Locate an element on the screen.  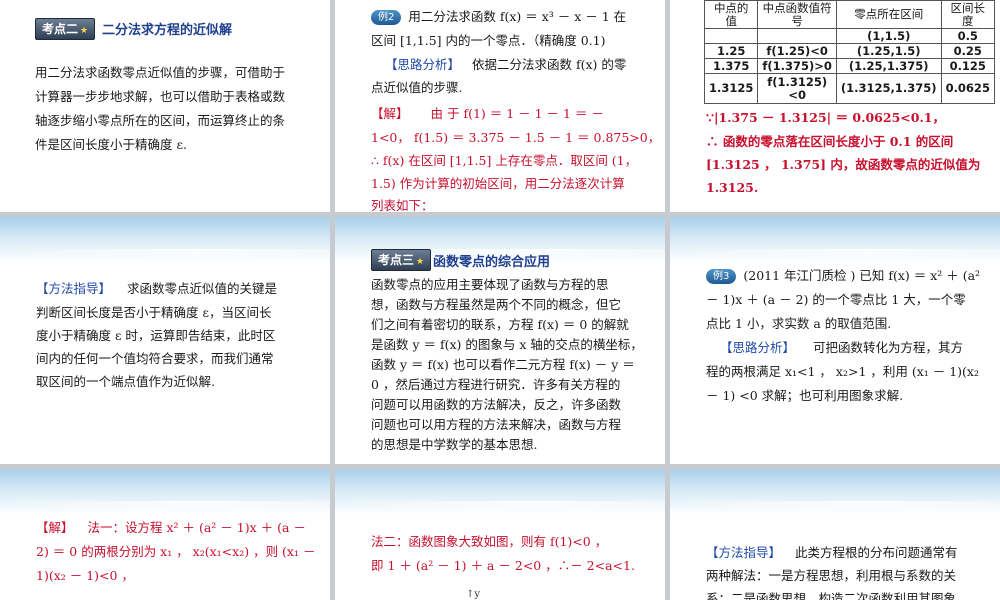
solution-line: 1)(x₂ － 1)<0 ， is located at coordinates (85, 575).